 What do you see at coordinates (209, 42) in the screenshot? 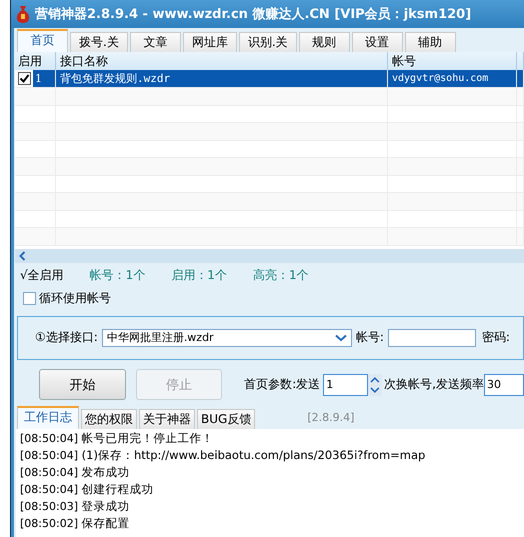
I see `tab: 网址库` at bounding box center [209, 42].